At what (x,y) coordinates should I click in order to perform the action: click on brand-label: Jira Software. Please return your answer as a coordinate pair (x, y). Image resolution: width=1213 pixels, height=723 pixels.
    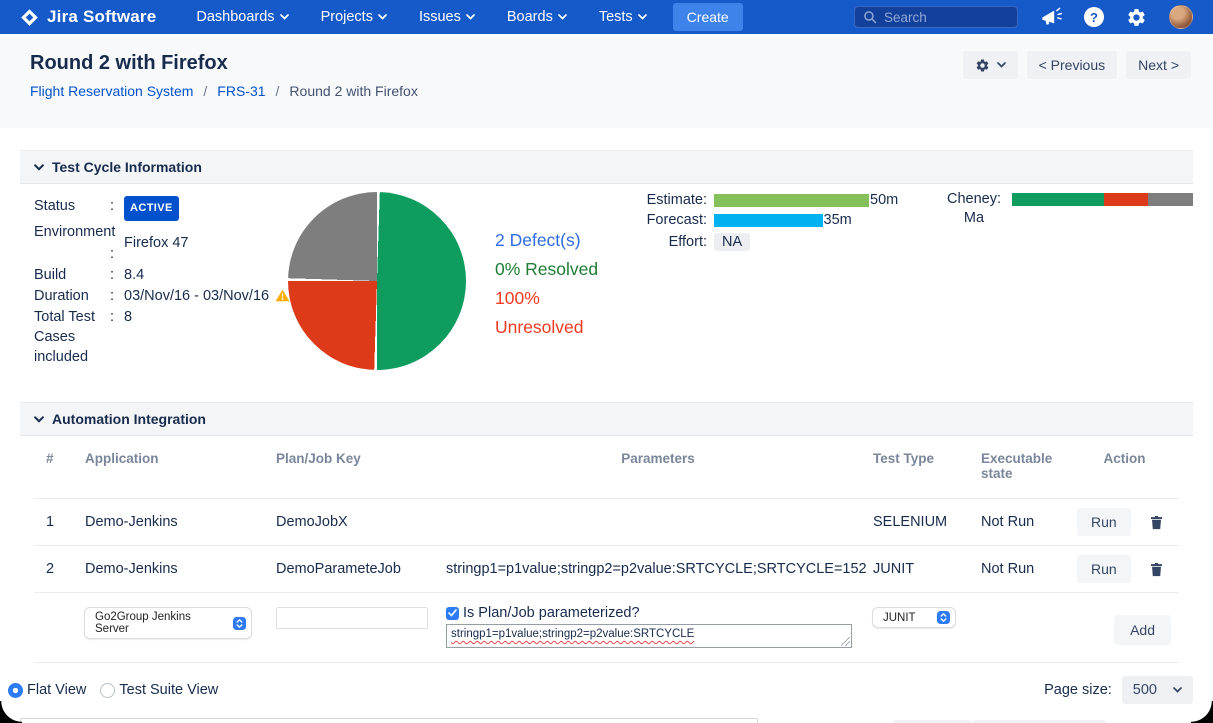
    Looking at the image, I should click on (102, 16).